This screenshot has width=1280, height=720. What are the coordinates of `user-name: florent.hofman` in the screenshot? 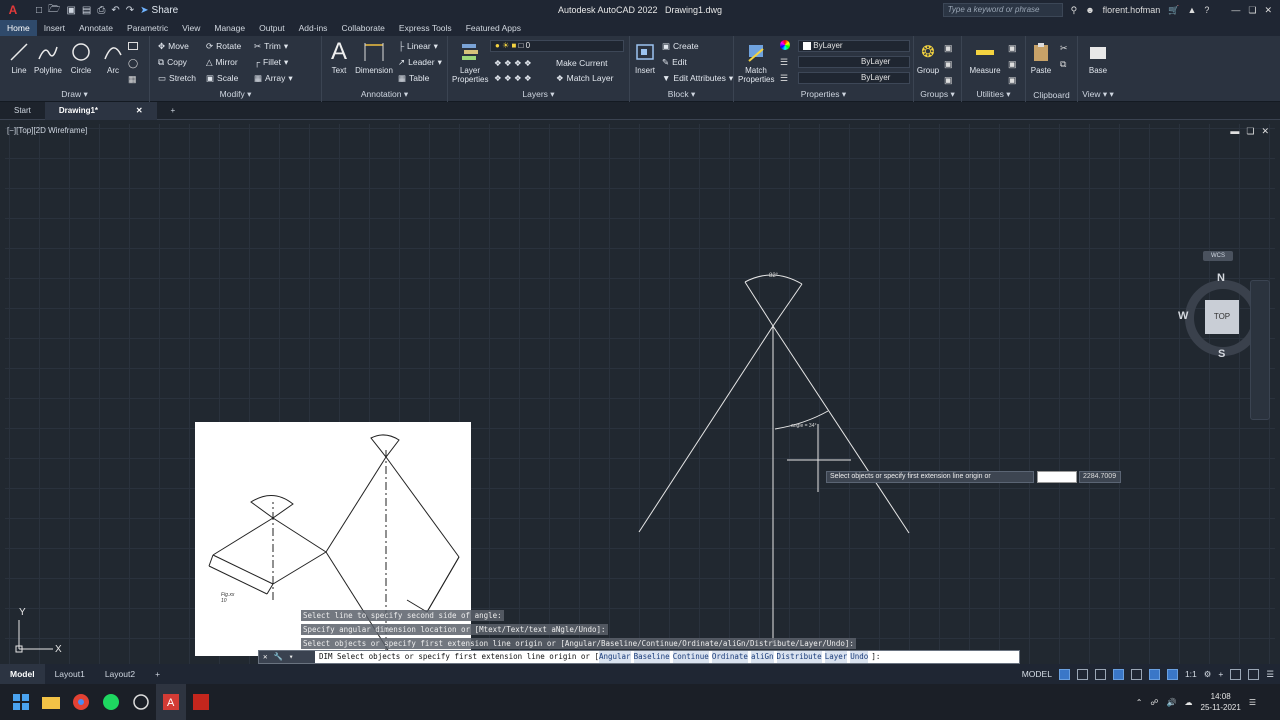 It's located at (1132, 10).